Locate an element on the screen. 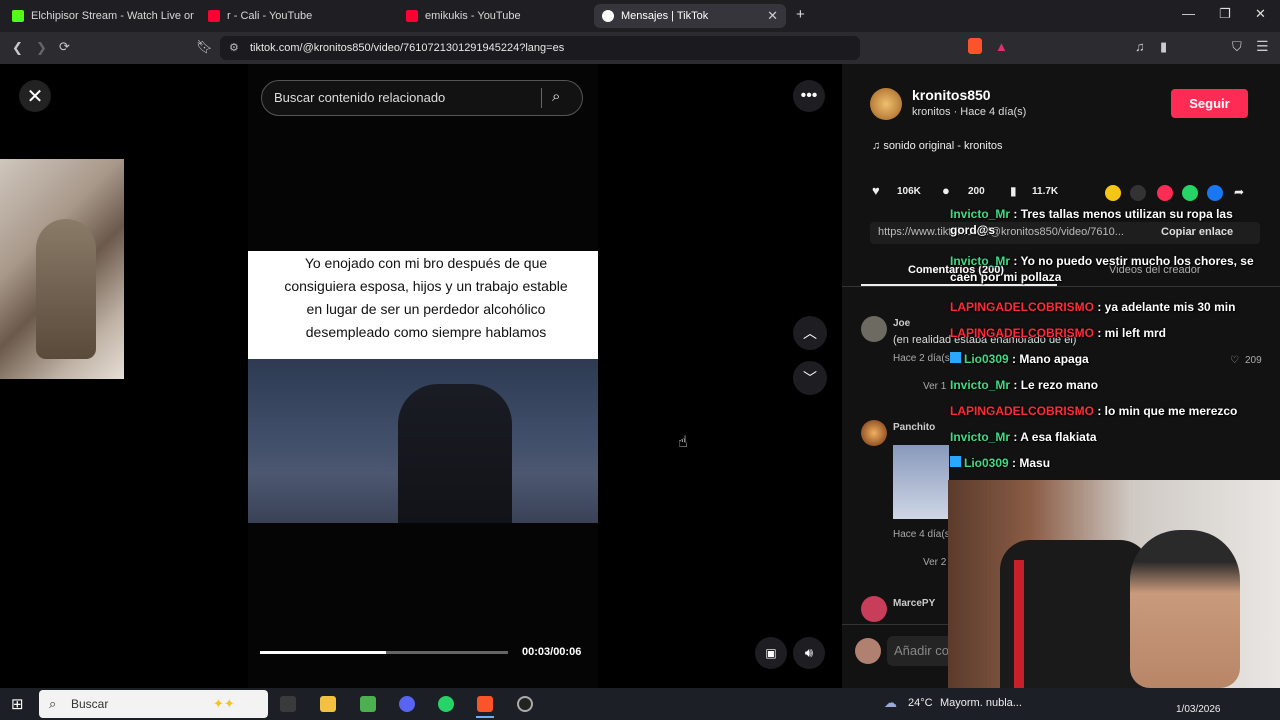  tab-divider is located at coordinates (1061, 286).